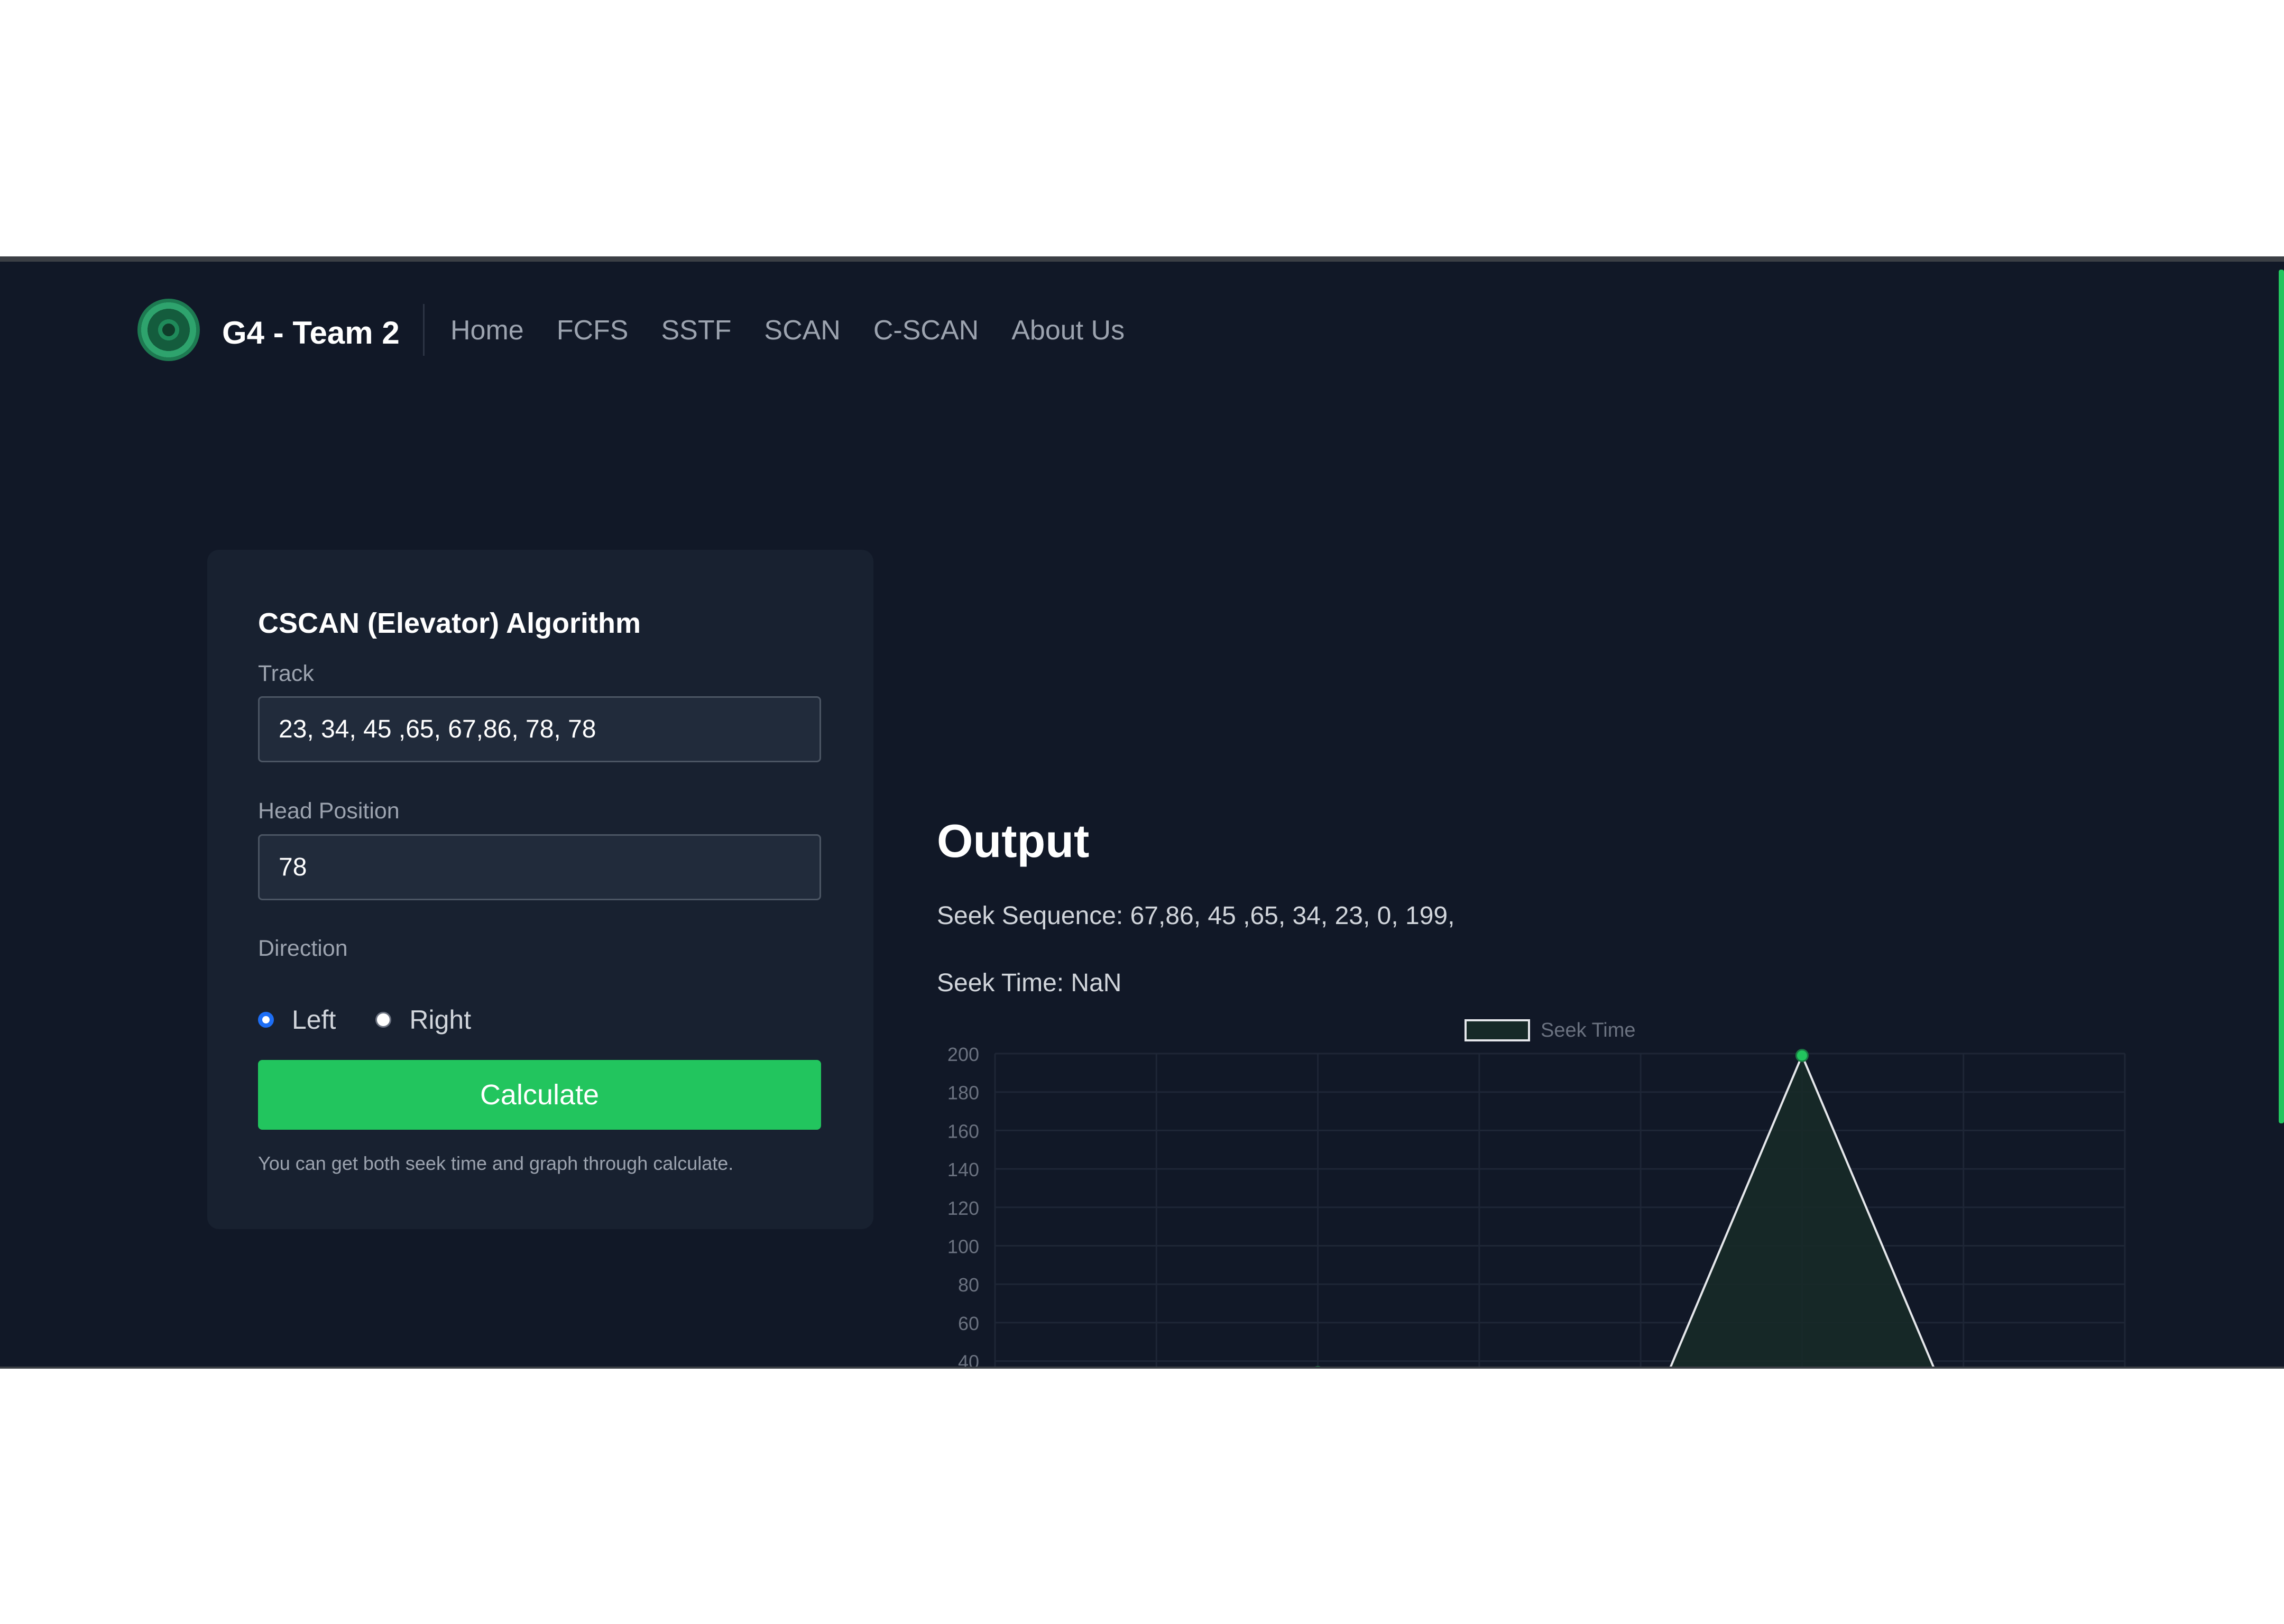 The height and width of the screenshot is (1624, 2284). What do you see at coordinates (314, 1019) in the screenshot?
I see `direction-left-label: Left` at bounding box center [314, 1019].